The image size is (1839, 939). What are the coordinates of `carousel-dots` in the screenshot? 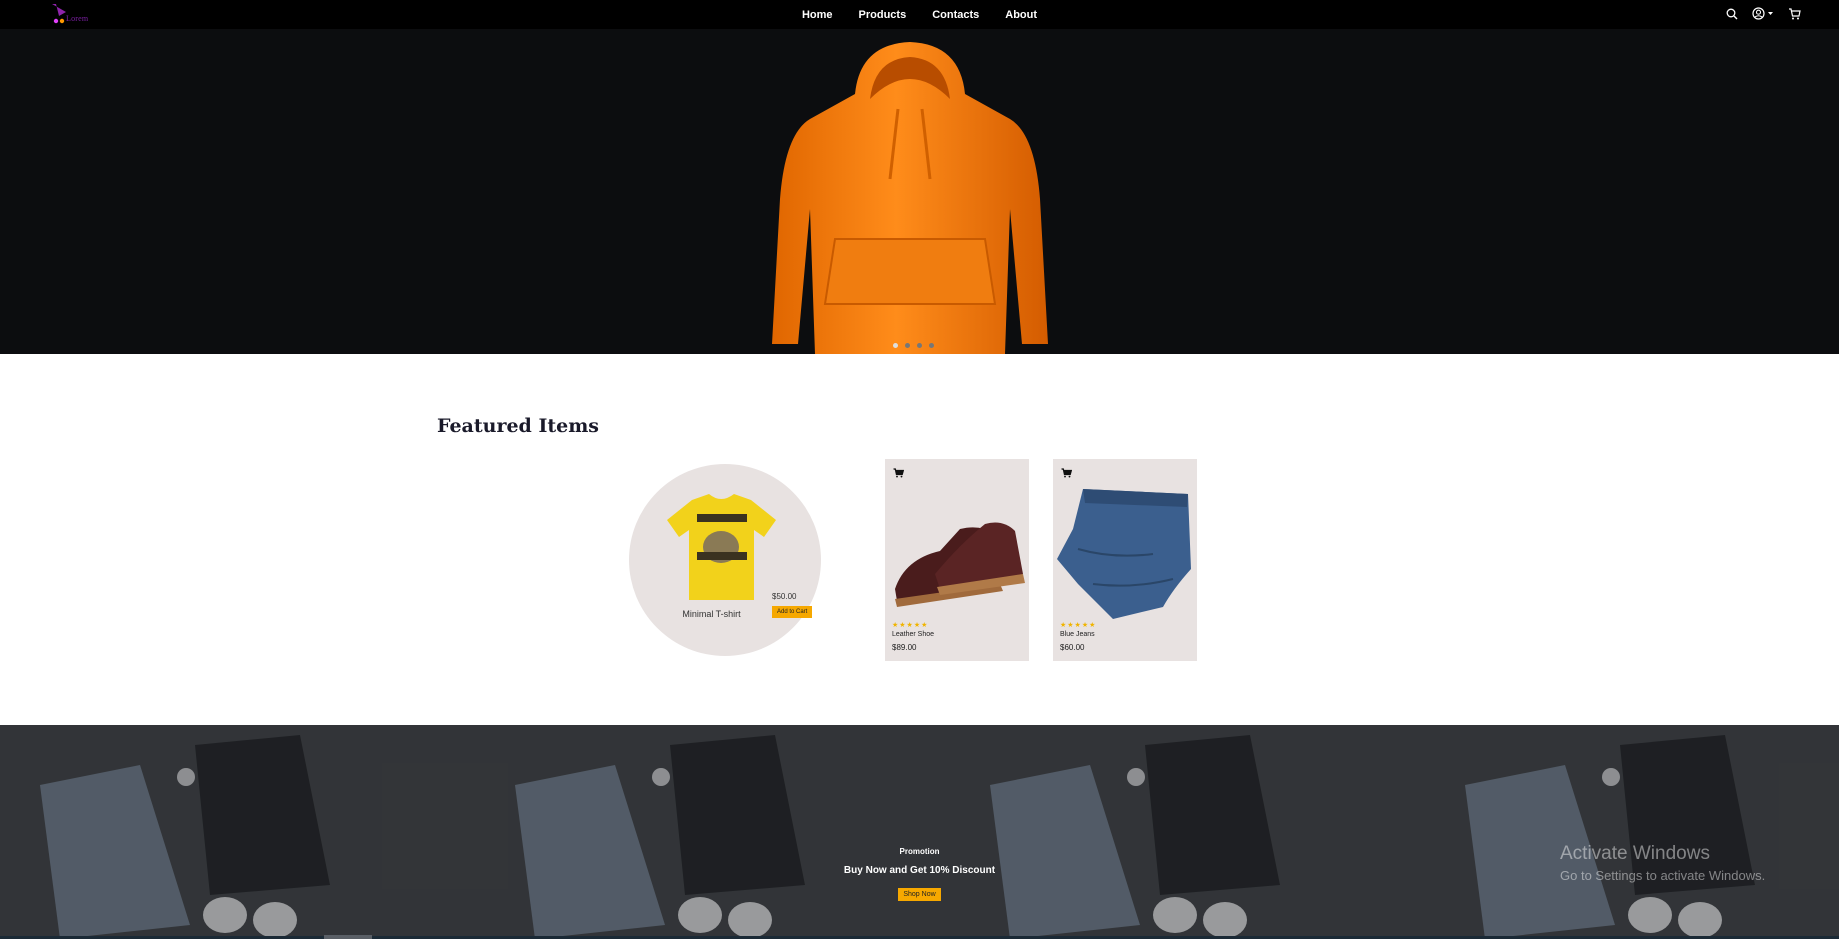 It's located at (913, 345).